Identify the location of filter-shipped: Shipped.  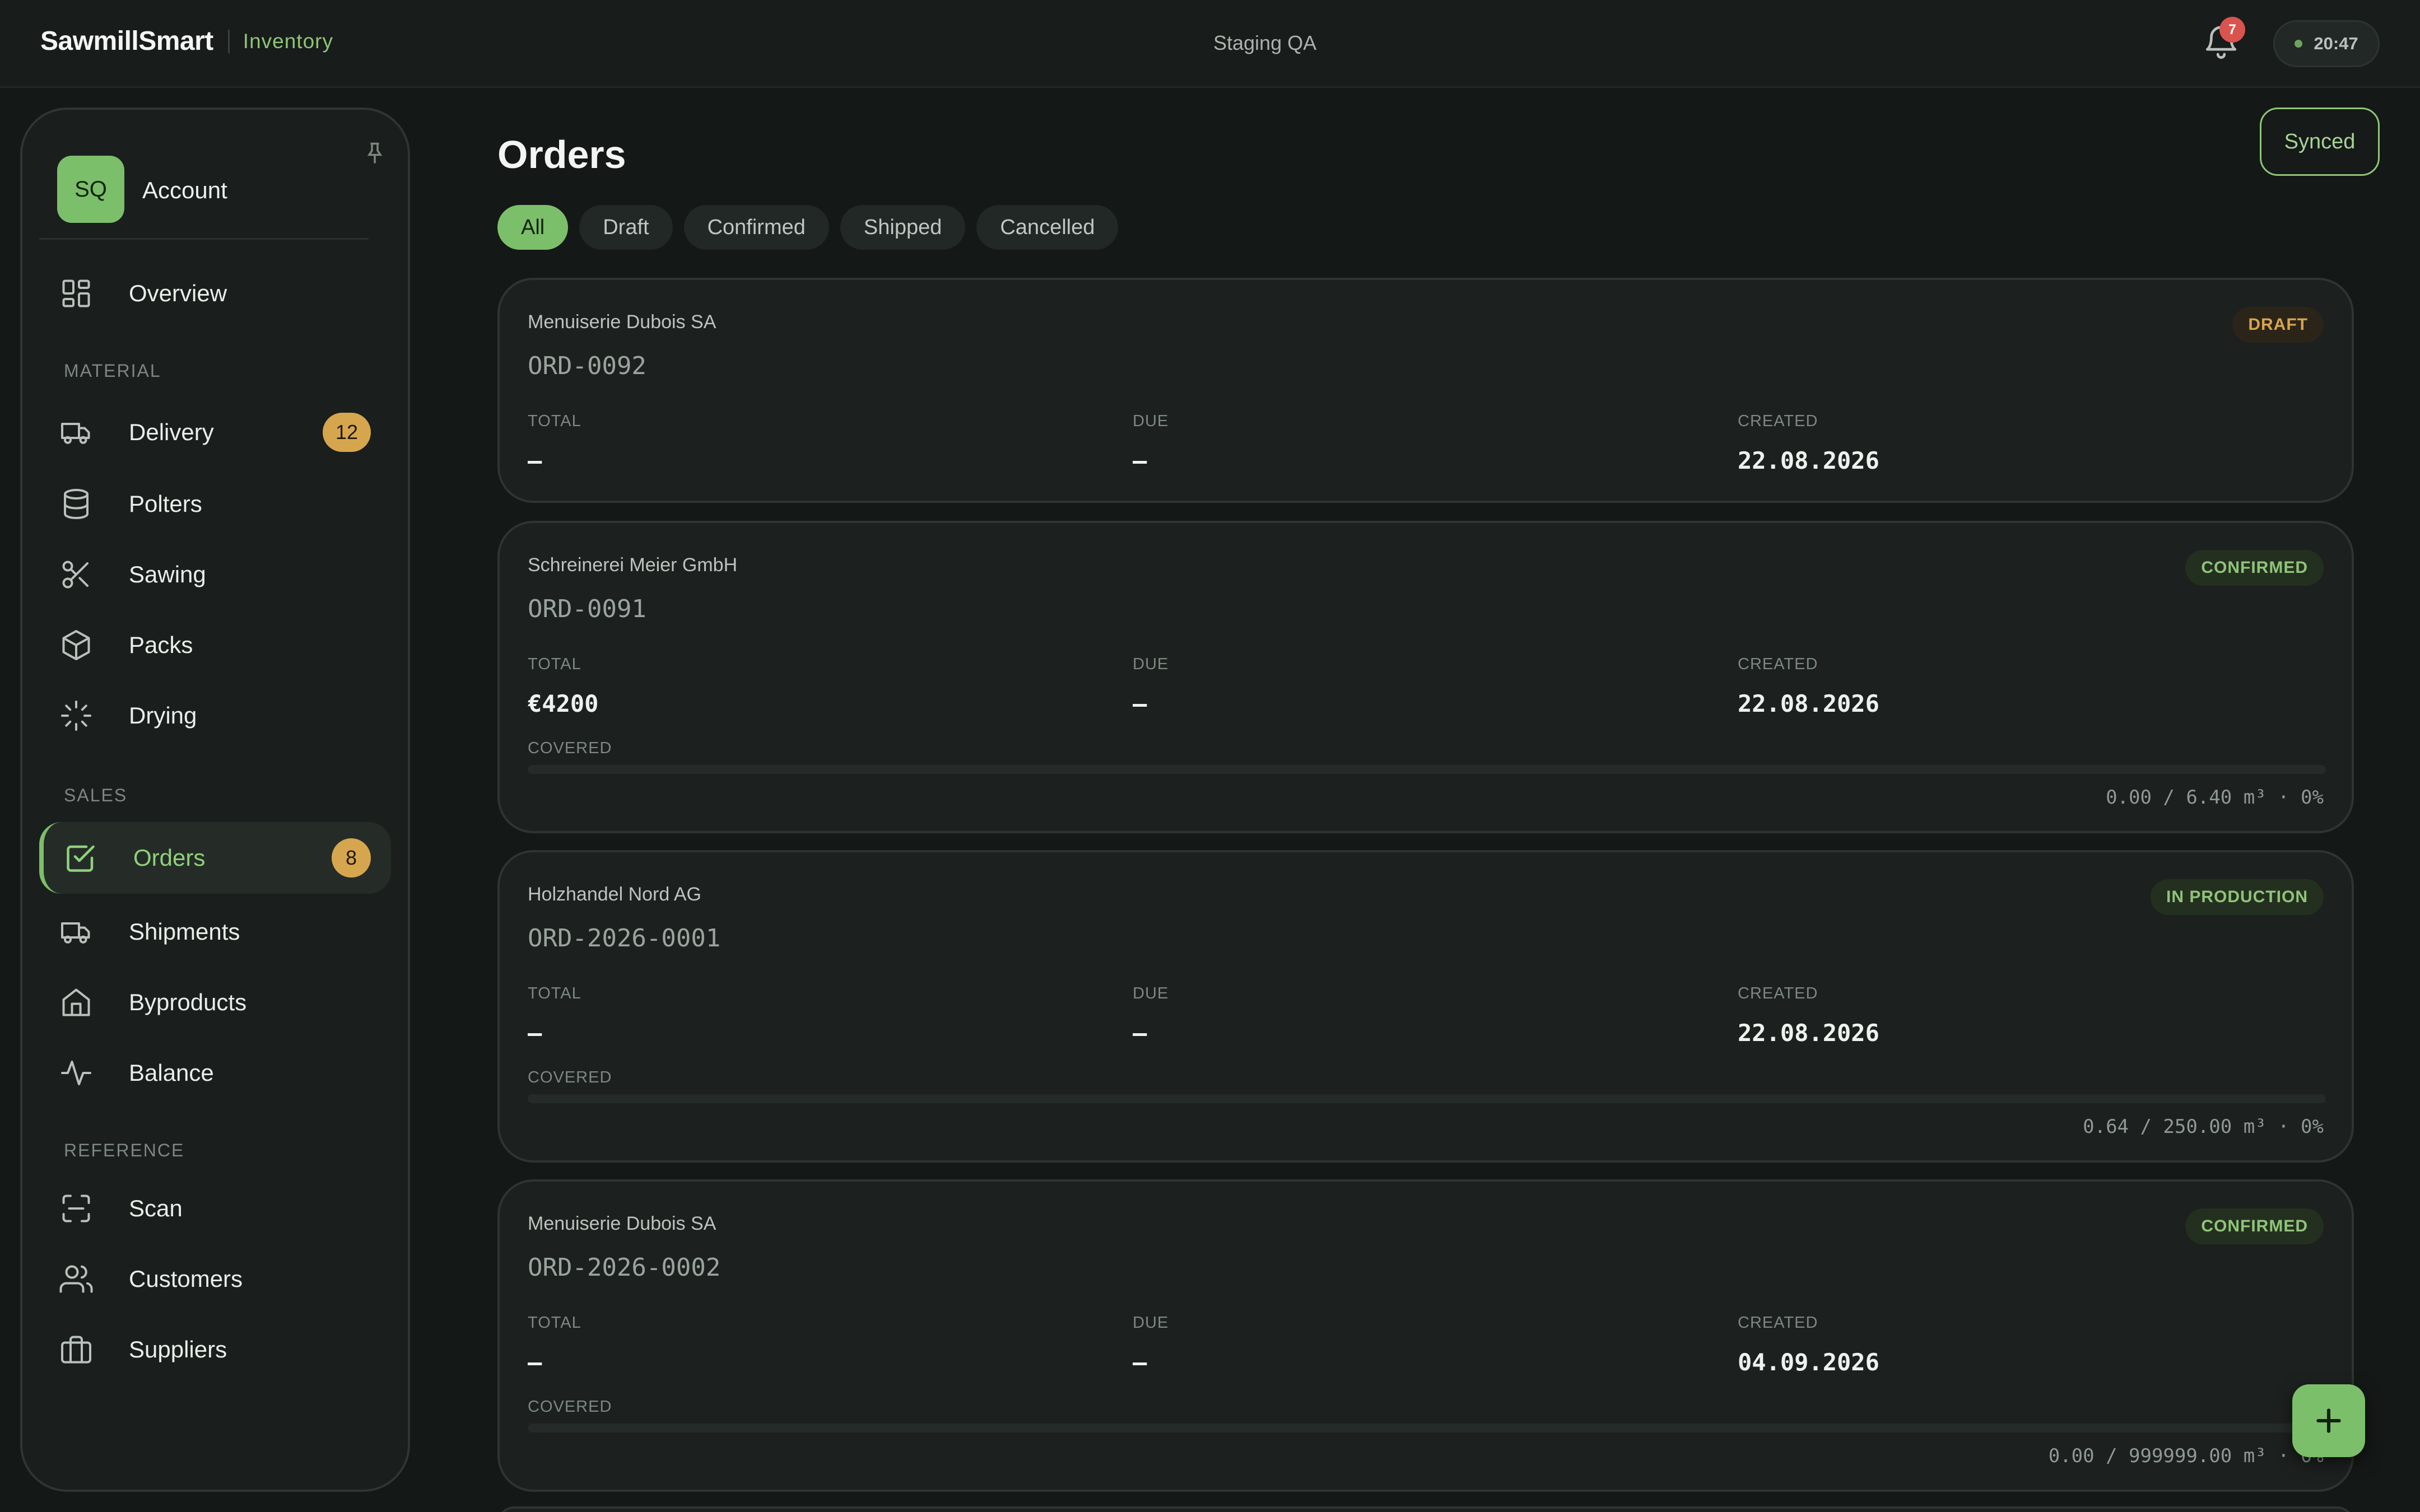
(903, 228).